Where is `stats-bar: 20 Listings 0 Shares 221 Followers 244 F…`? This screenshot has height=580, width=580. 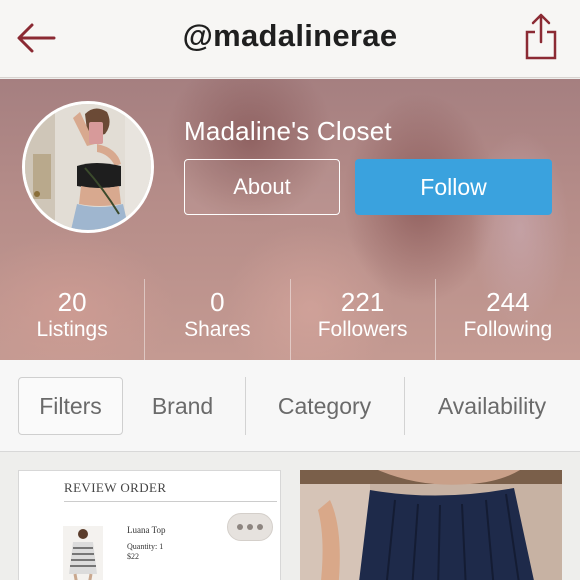 stats-bar: 20 Listings 0 Shares 221 Followers 244 F… is located at coordinates (290, 319).